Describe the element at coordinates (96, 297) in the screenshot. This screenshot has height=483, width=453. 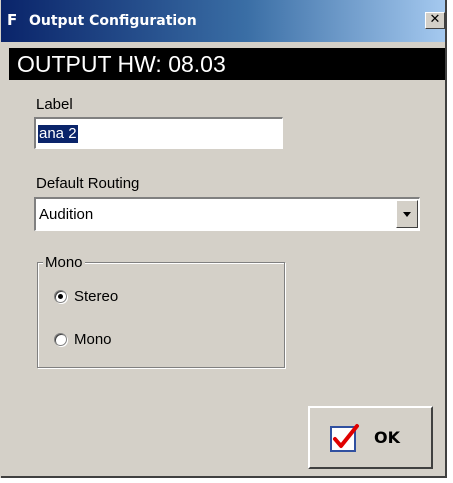
I see `radio-stereo-label: Stereo` at that location.